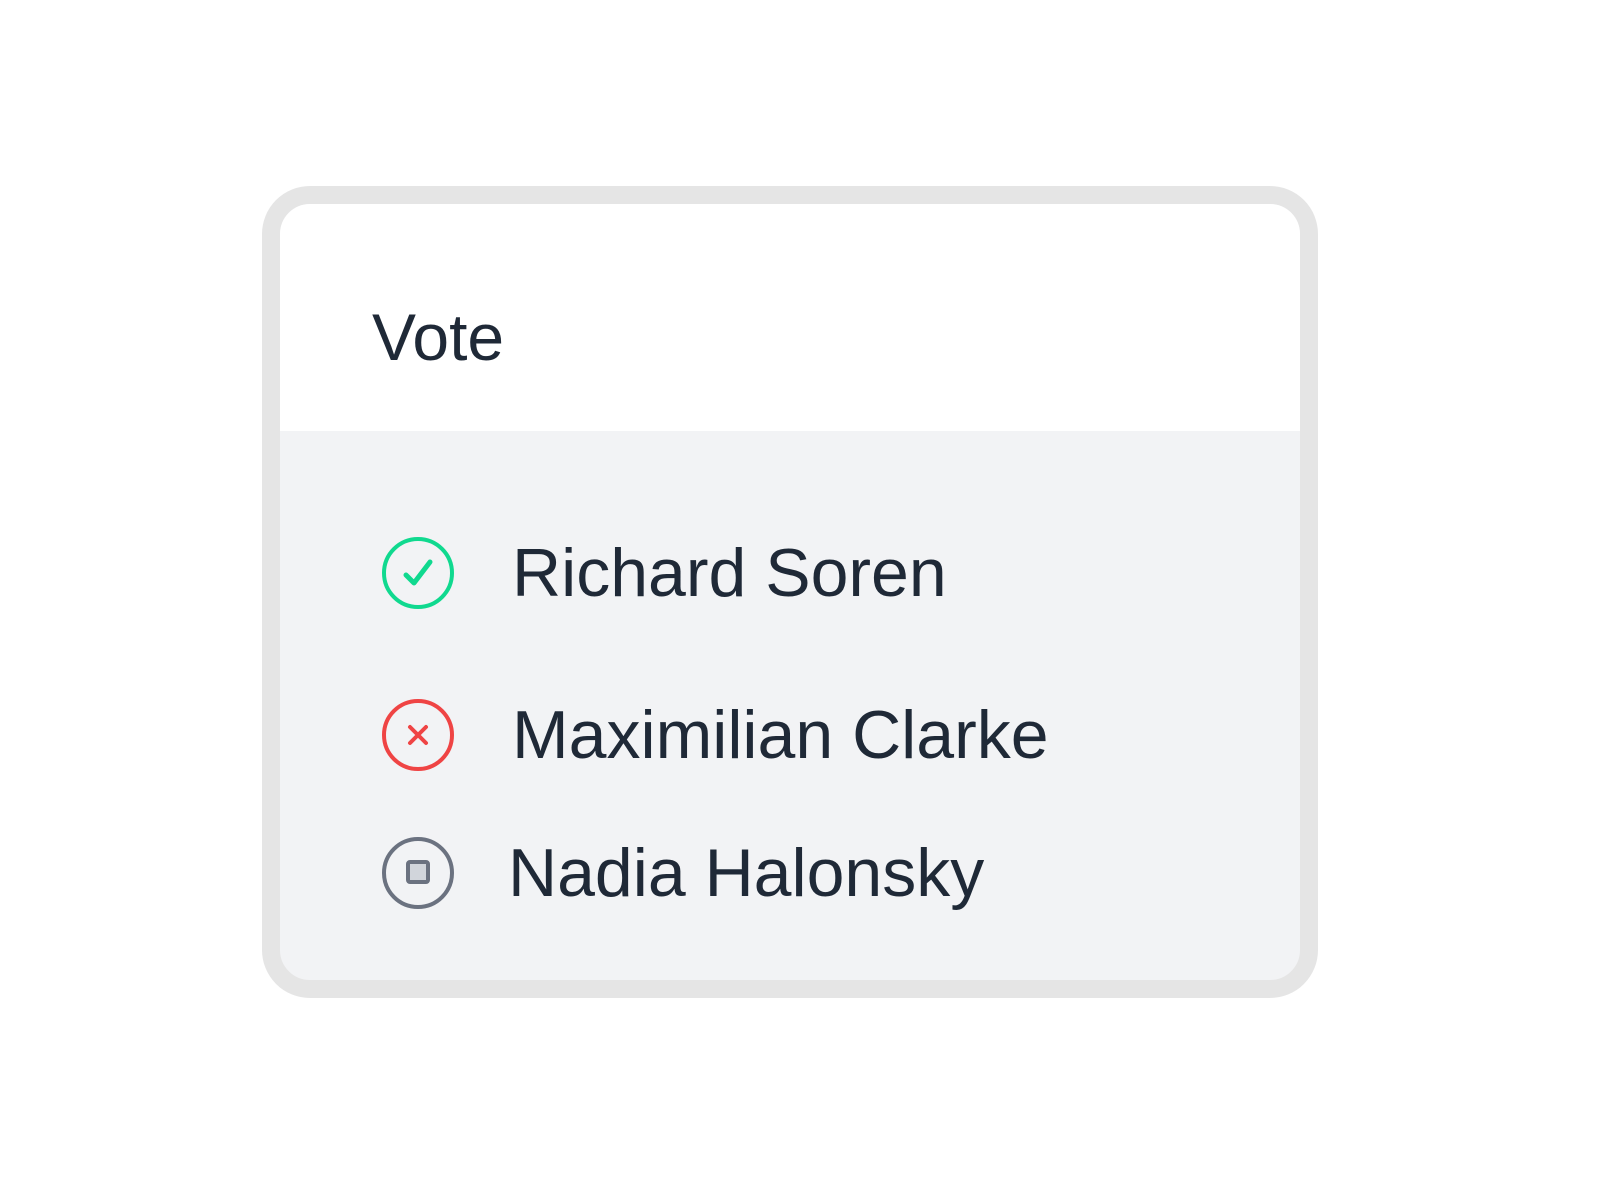 The image size is (1600, 1200). What do you see at coordinates (780, 735) in the screenshot?
I see `voter-name: Maximilian Clarke` at bounding box center [780, 735].